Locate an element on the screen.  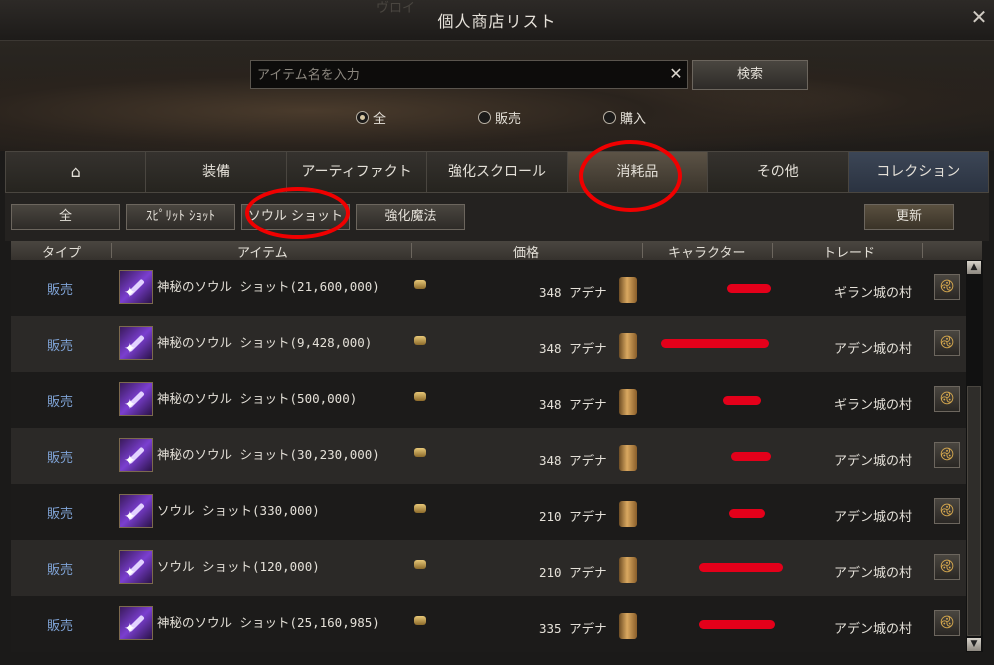
row-item: 神秘のソウル ショット(500,000) is located at coordinates (257, 398).